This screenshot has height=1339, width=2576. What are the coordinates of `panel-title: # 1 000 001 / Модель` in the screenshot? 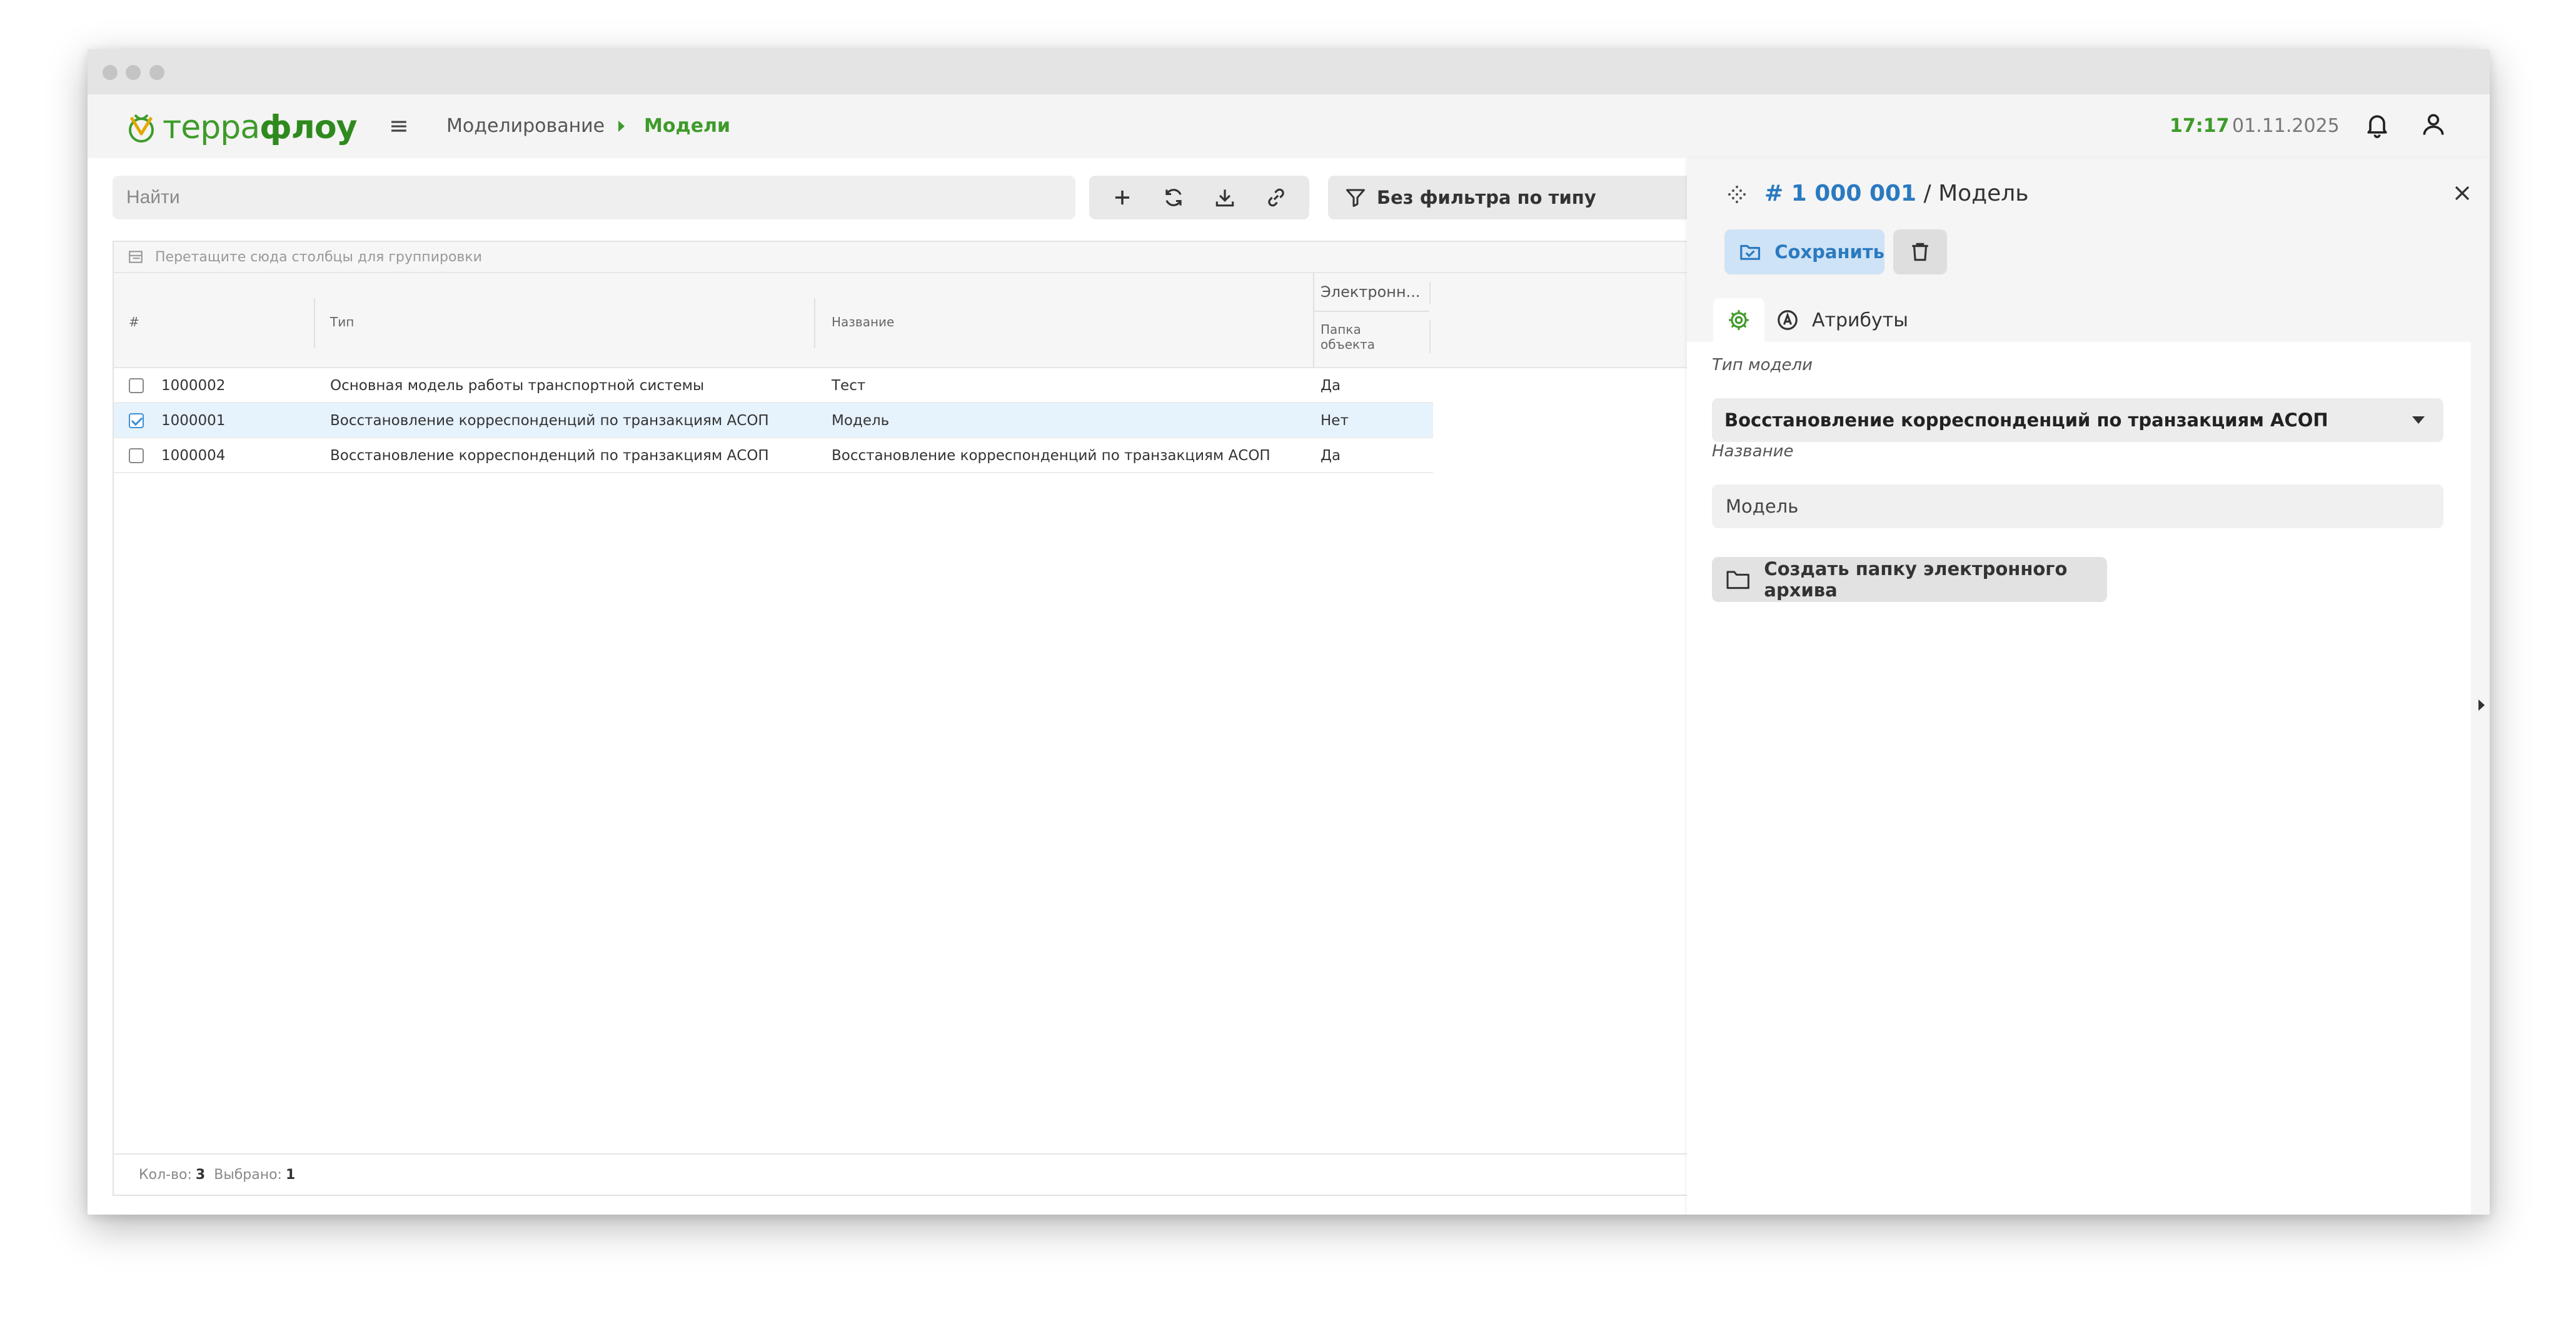 It's located at (1896, 193).